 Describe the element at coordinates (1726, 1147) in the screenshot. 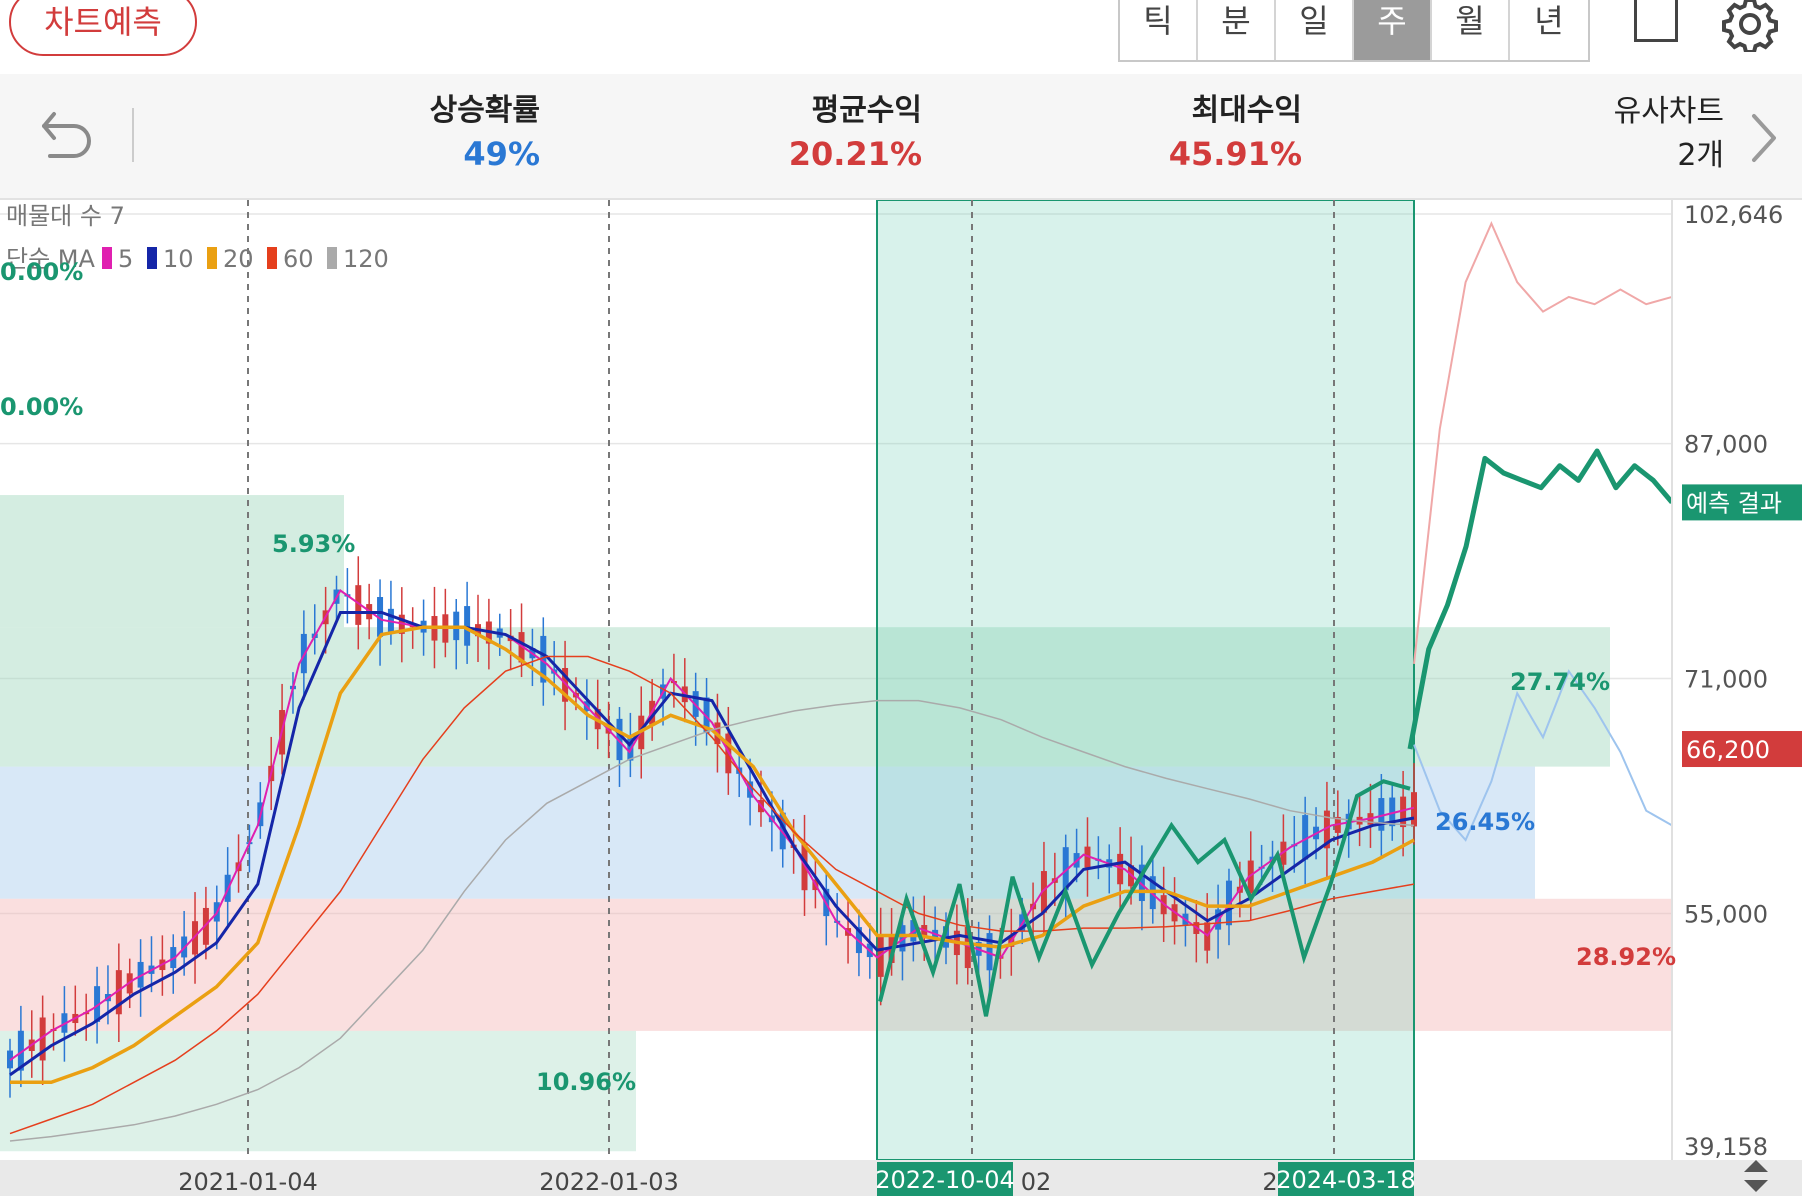

I see `y-tick-label: 39,158` at that location.